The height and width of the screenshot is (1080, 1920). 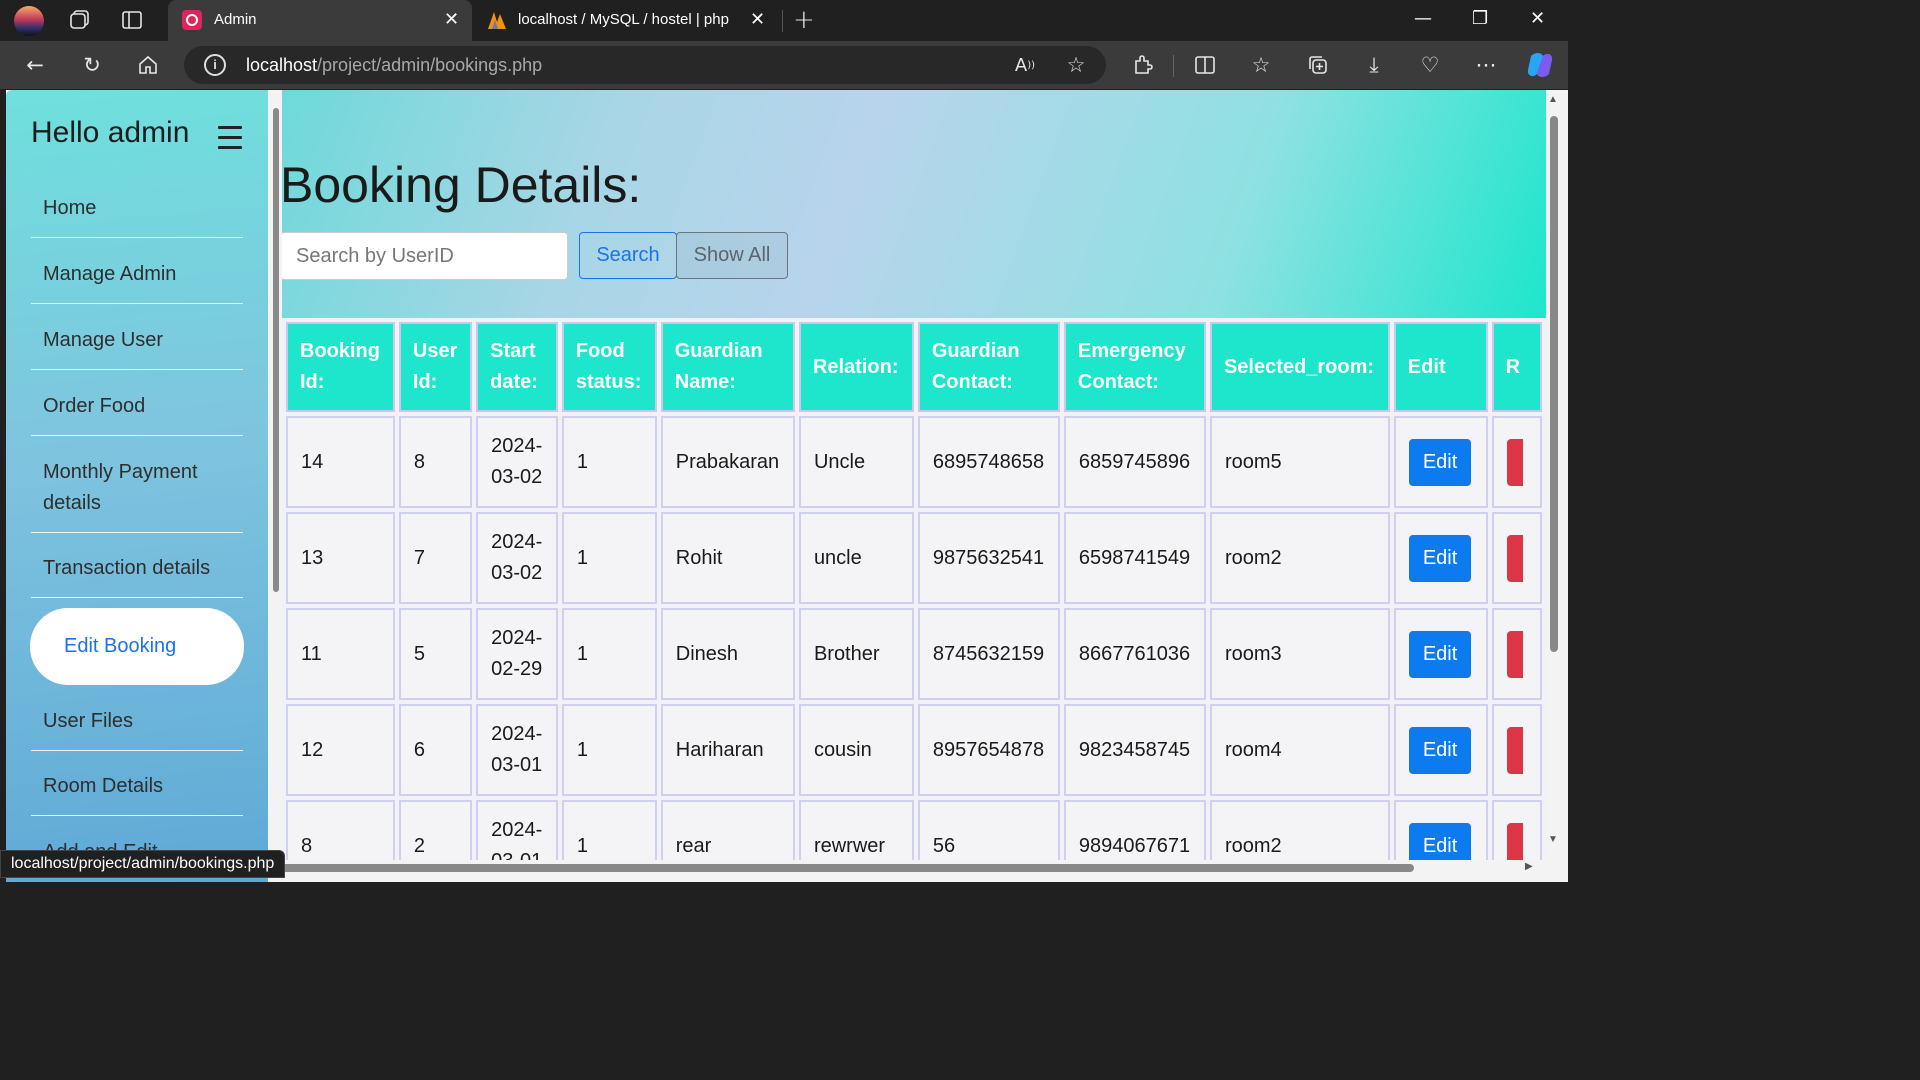 I want to click on refresh-icon: ↻, so click(x=92, y=65).